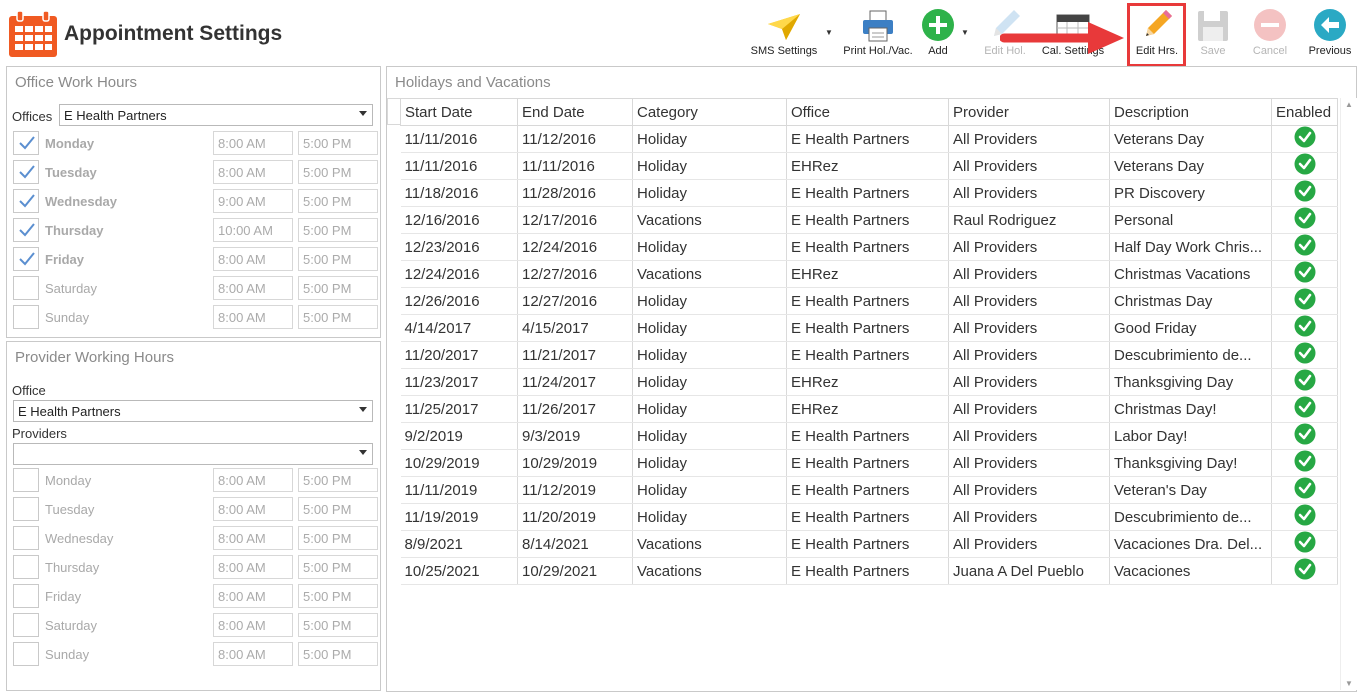 The width and height of the screenshot is (1360, 697). What do you see at coordinates (1348, 394) in the screenshot?
I see `vertical-scrollbar: ▲ ▼` at bounding box center [1348, 394].